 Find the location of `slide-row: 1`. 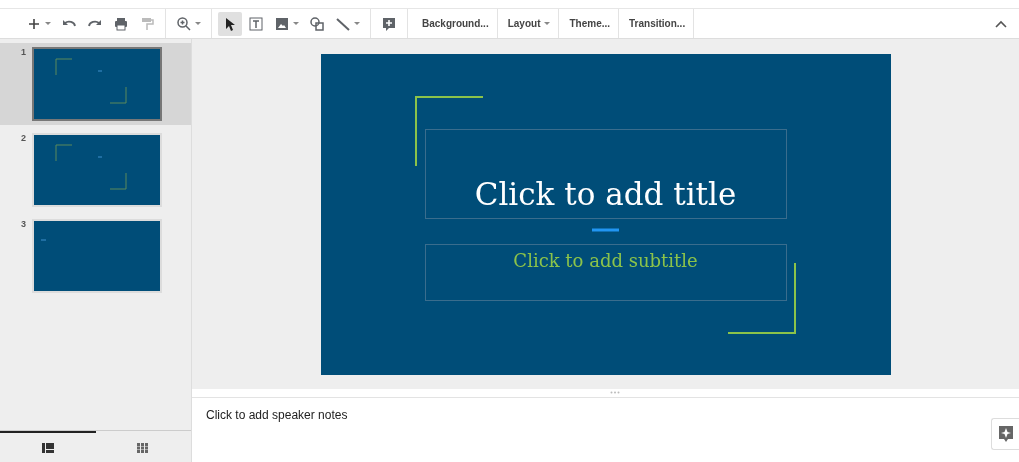

slide-row: 1 is located at coordinates (95, 84).